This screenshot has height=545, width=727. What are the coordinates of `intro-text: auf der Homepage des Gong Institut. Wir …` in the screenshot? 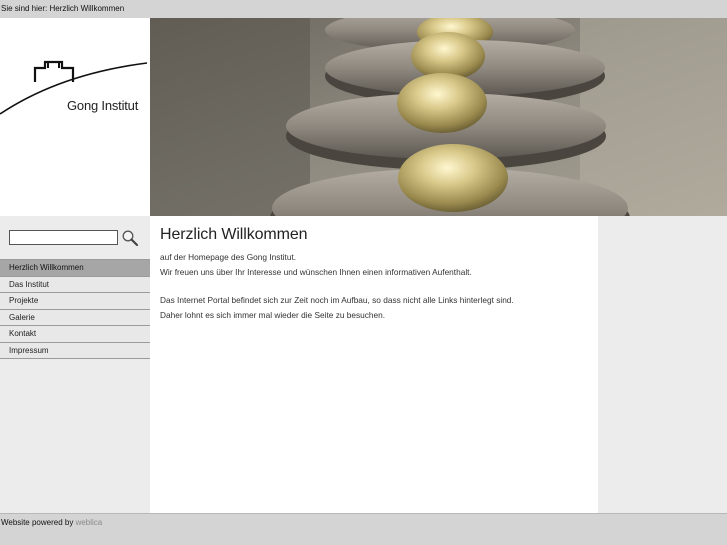 It's located at (374, 264).